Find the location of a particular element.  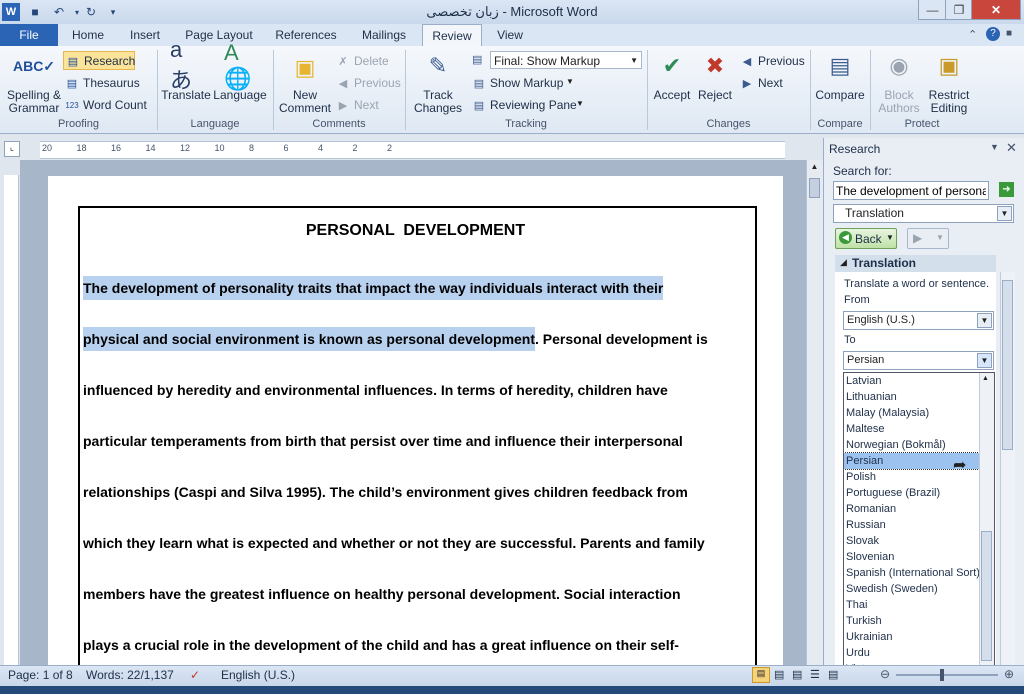

language-button: A🌐 Language is located at coordinates (240, 78).